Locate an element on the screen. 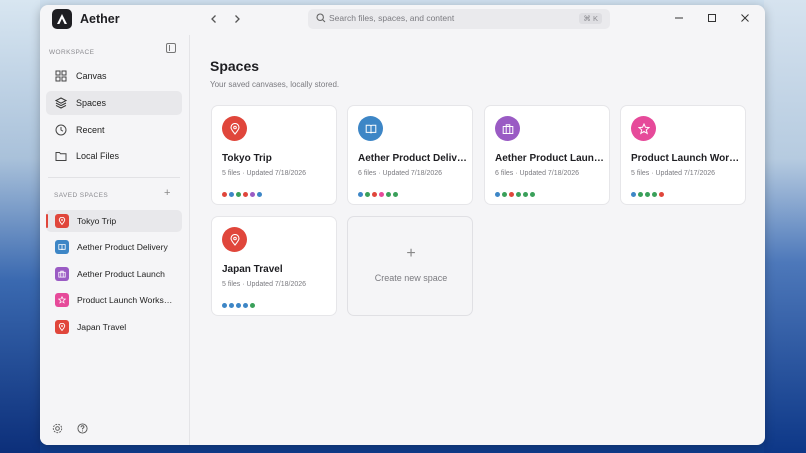 The height and width of the screenshot is (453, 806). sidebar-item-local-files: Local Files is located at coordinates (114, 156).